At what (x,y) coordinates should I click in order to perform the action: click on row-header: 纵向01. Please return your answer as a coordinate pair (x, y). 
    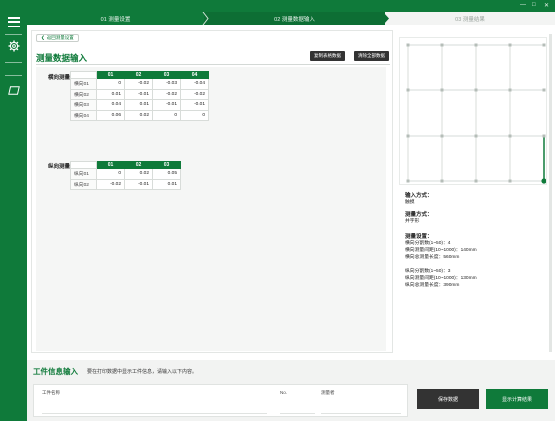
    Looking at the image, I should click on (83, 174).